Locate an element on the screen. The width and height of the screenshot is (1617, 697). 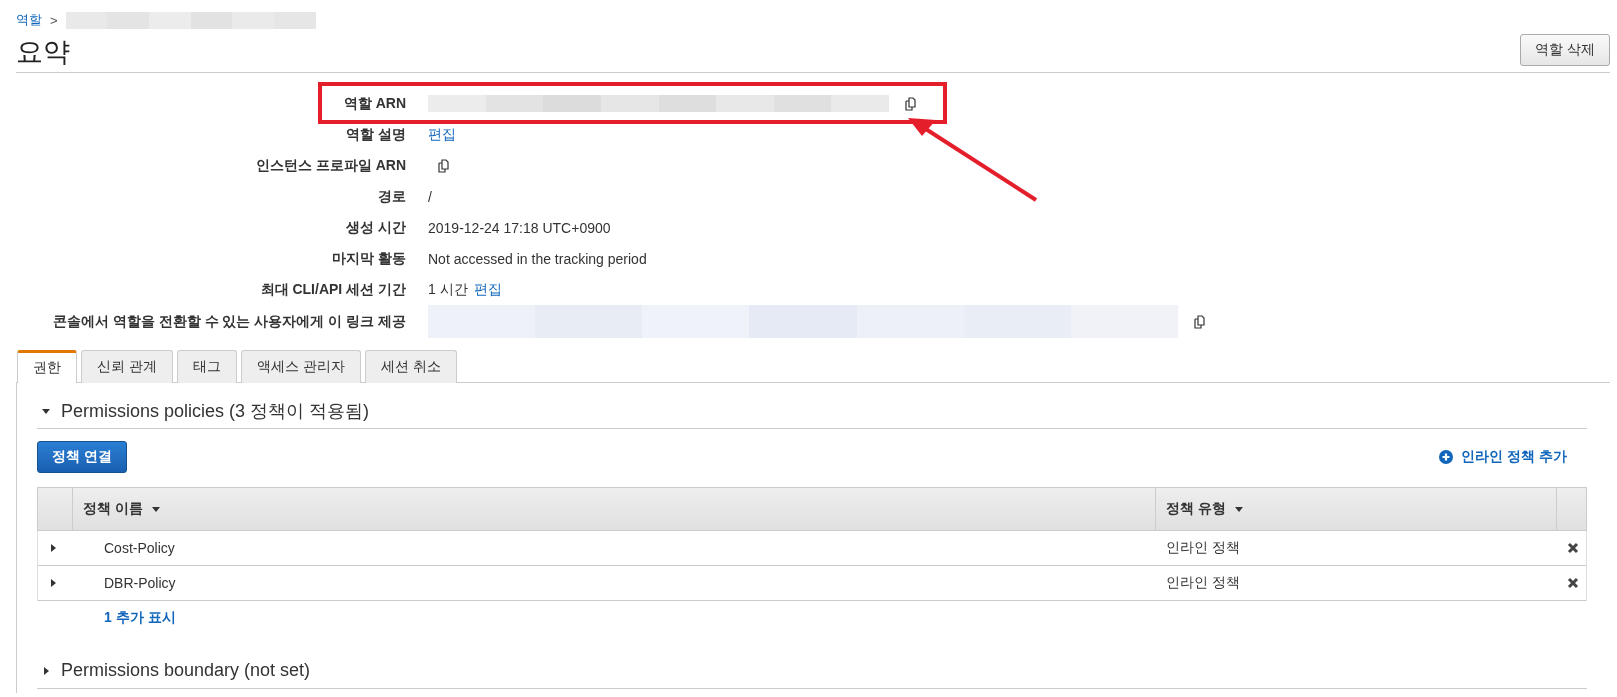
delete-role-button: 역할 삭제 is located at coordinates (1565, 50).